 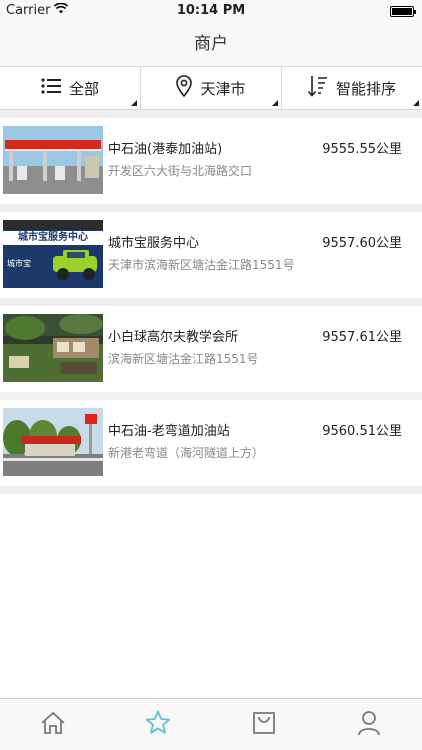 I want to click on sort-icon, so click(x=317, y=88).